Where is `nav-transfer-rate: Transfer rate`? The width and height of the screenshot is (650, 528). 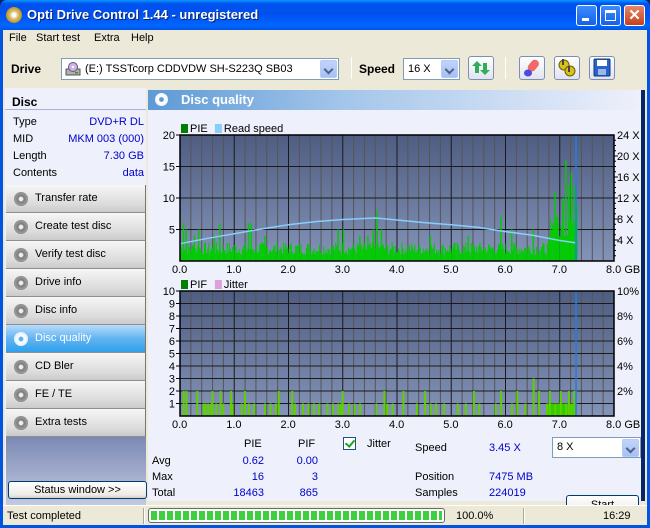
nav-transfer-rate: Transfer rate is located at coordinates (76, 199).